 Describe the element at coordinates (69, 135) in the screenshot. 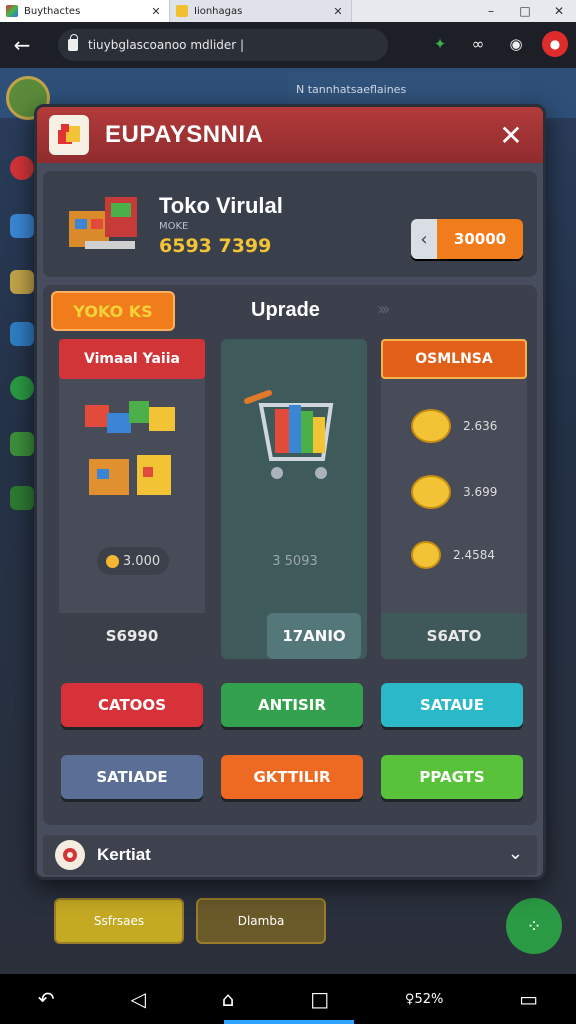

I see `store-icon` at that location.